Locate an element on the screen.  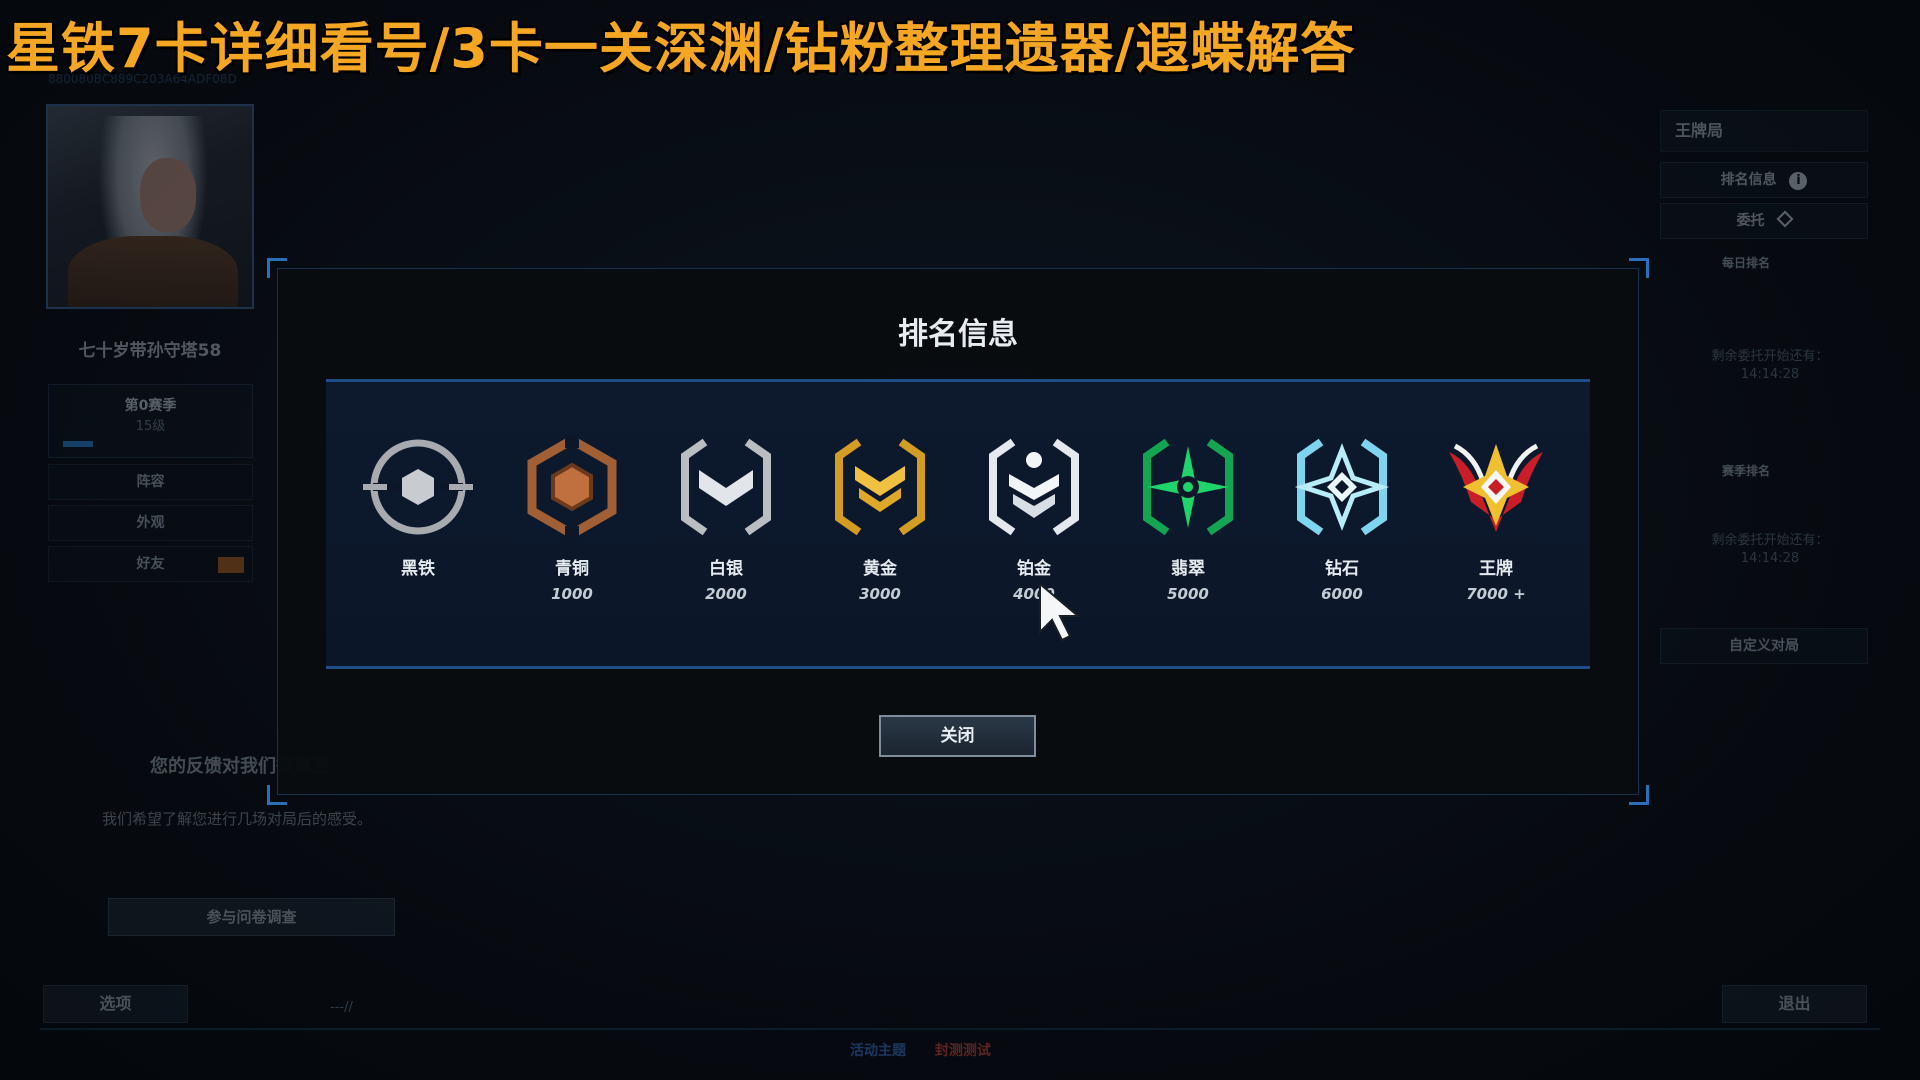
friends-button: 好友 is located at coordinates (150, 564).